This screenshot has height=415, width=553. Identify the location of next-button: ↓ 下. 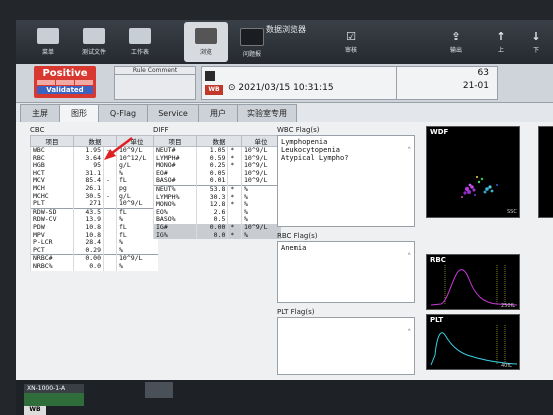
(534, 42).